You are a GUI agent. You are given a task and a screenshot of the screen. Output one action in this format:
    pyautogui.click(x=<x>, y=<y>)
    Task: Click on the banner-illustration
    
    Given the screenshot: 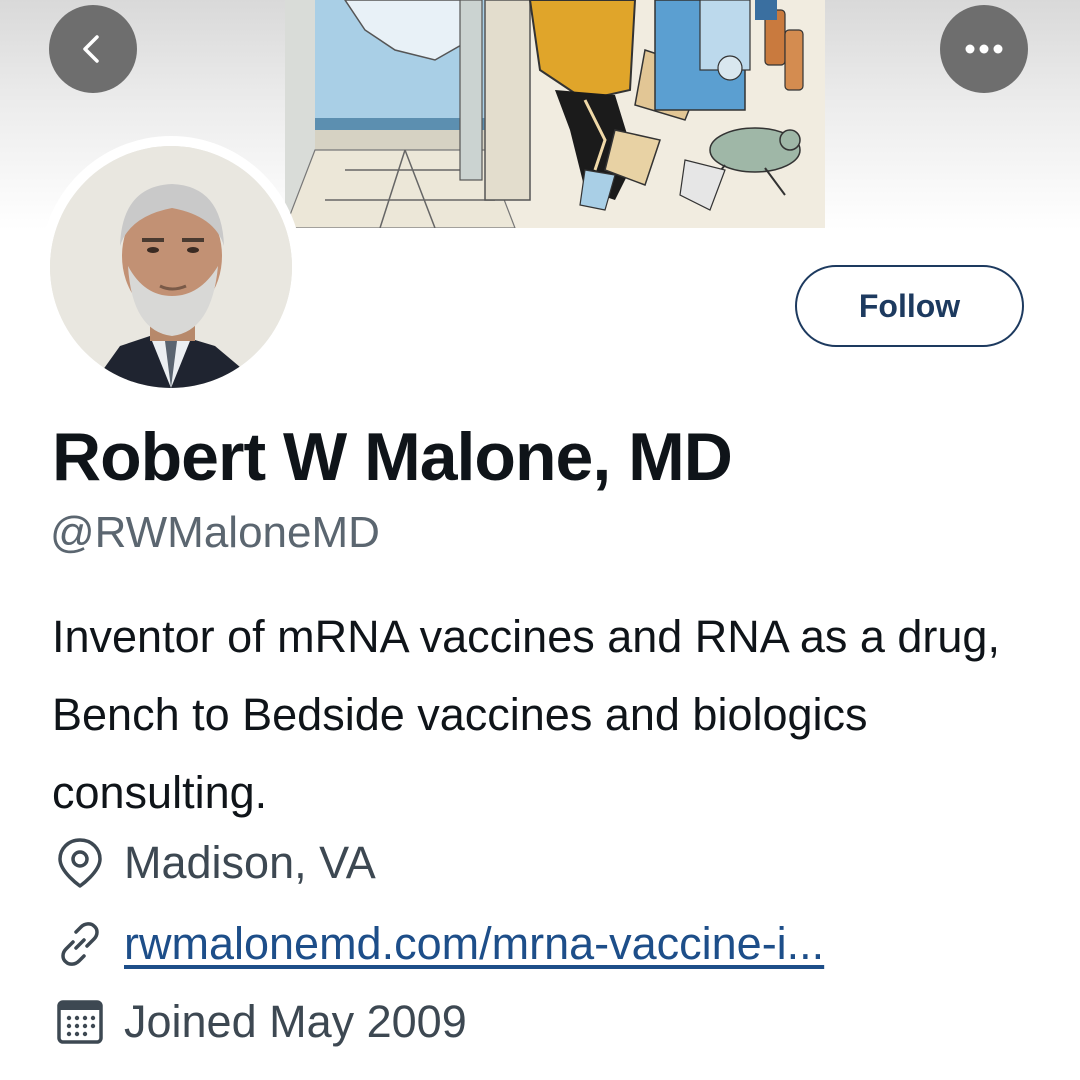 What is the action you would take?
    pyautogui.click(x=555, y=114)
    